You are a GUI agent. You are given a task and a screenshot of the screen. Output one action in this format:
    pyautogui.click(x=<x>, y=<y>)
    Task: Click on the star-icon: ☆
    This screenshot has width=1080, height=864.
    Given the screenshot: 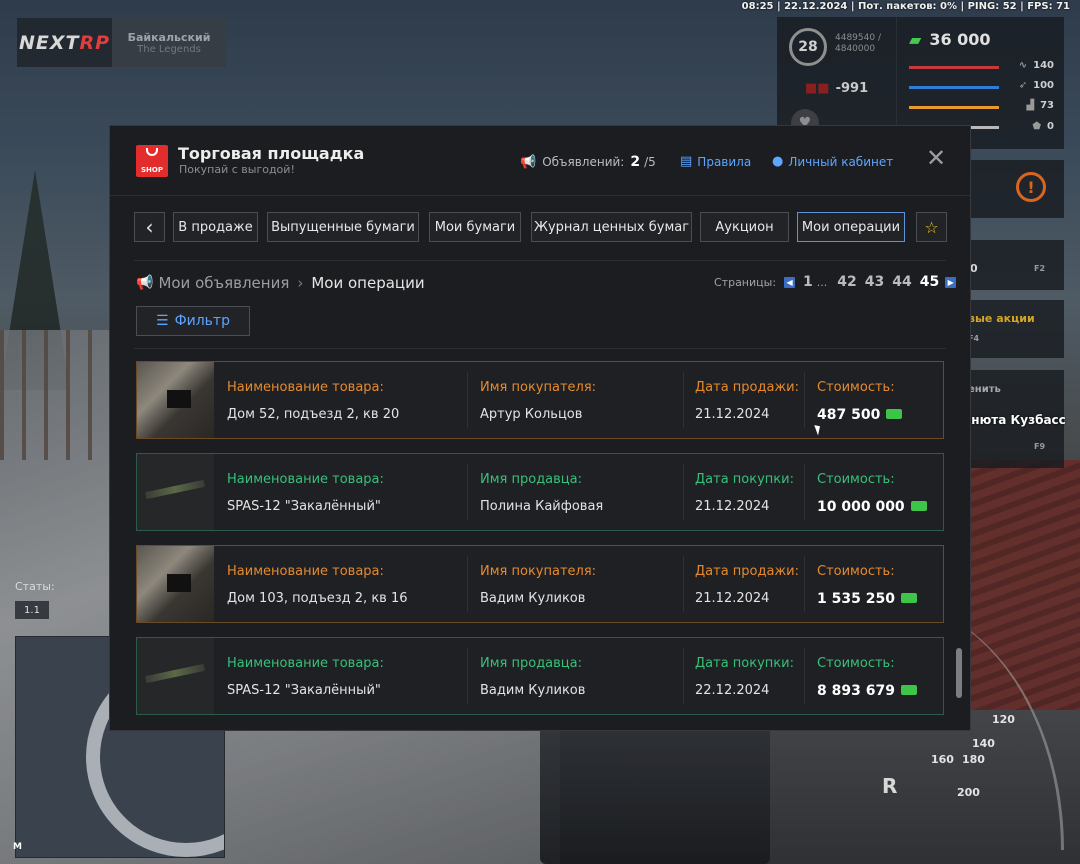 What is the action you would take?
    pyautogui.click(x=931, y=227)
    